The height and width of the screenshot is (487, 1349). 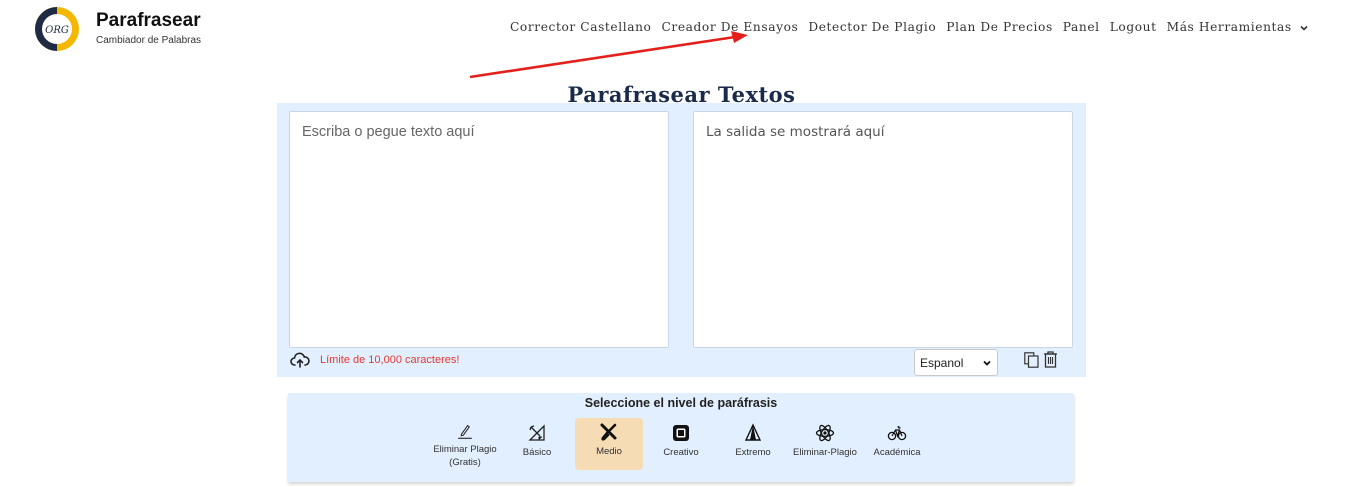 What do you see at coordinates (537, 444) in the screenshot?
I see `level-basico: Básico` at bounding box center [537, 444].